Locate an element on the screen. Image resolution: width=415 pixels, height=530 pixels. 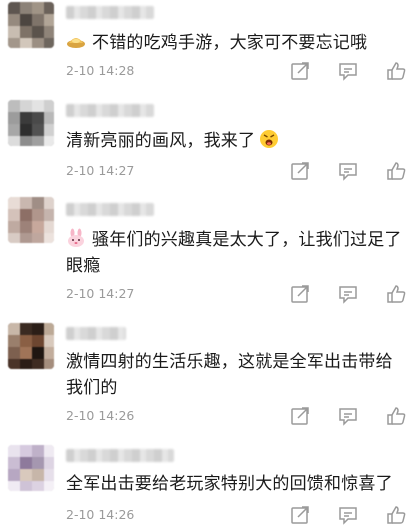
comment-text: 全军出击要给老玩家特别大的回馈和惊喜了 is located at coordinates (236, 484).